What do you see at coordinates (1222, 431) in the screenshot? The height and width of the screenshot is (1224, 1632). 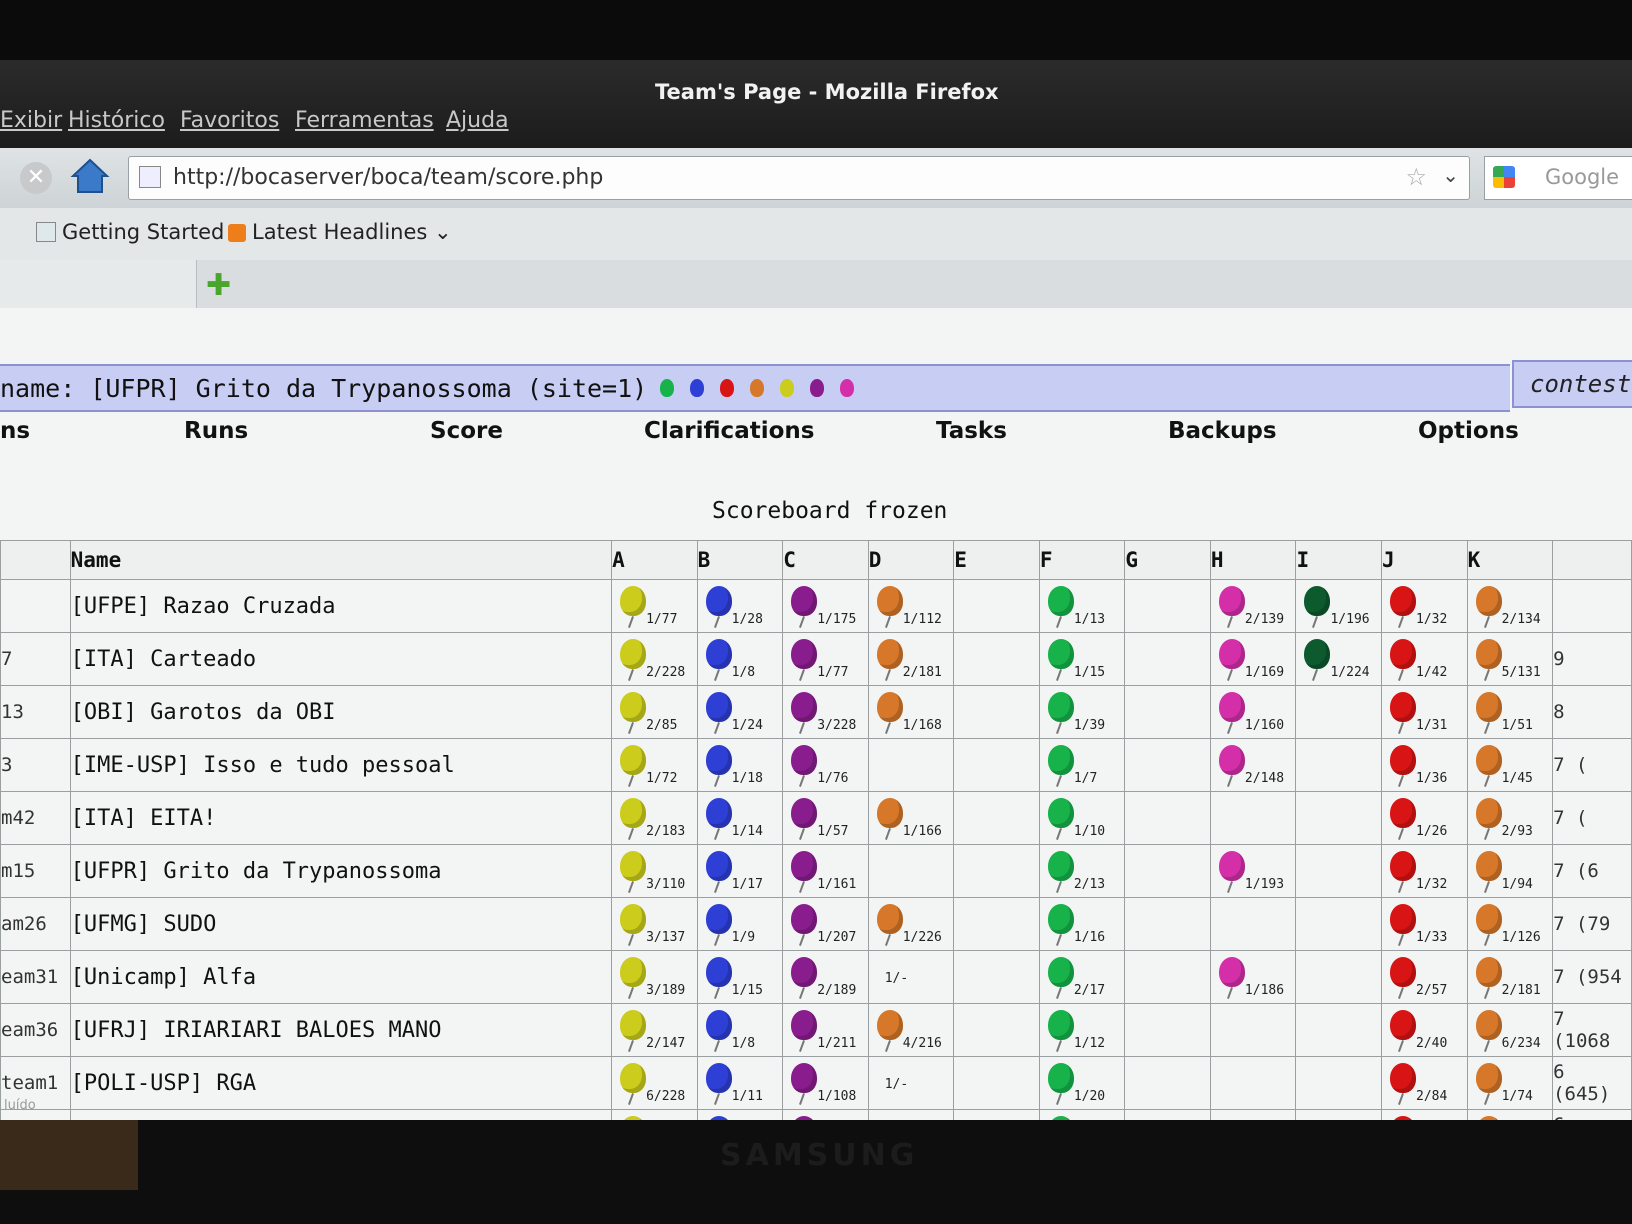 I see `nav-backups: Backups` at bounding box center [1222, 431].